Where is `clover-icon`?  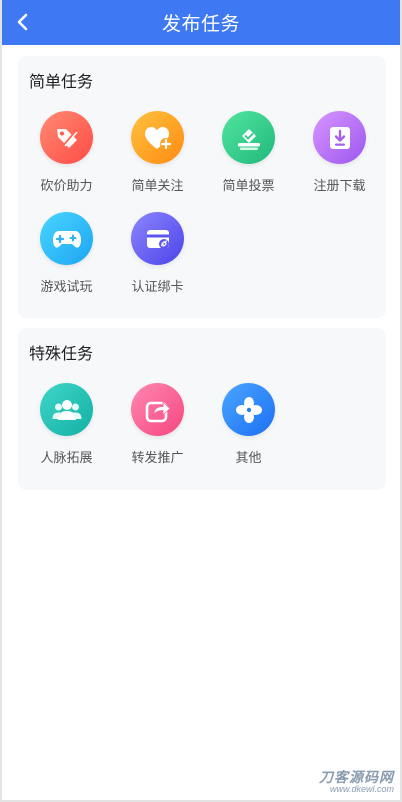
clover-icon is located at coordinates (248, 409).